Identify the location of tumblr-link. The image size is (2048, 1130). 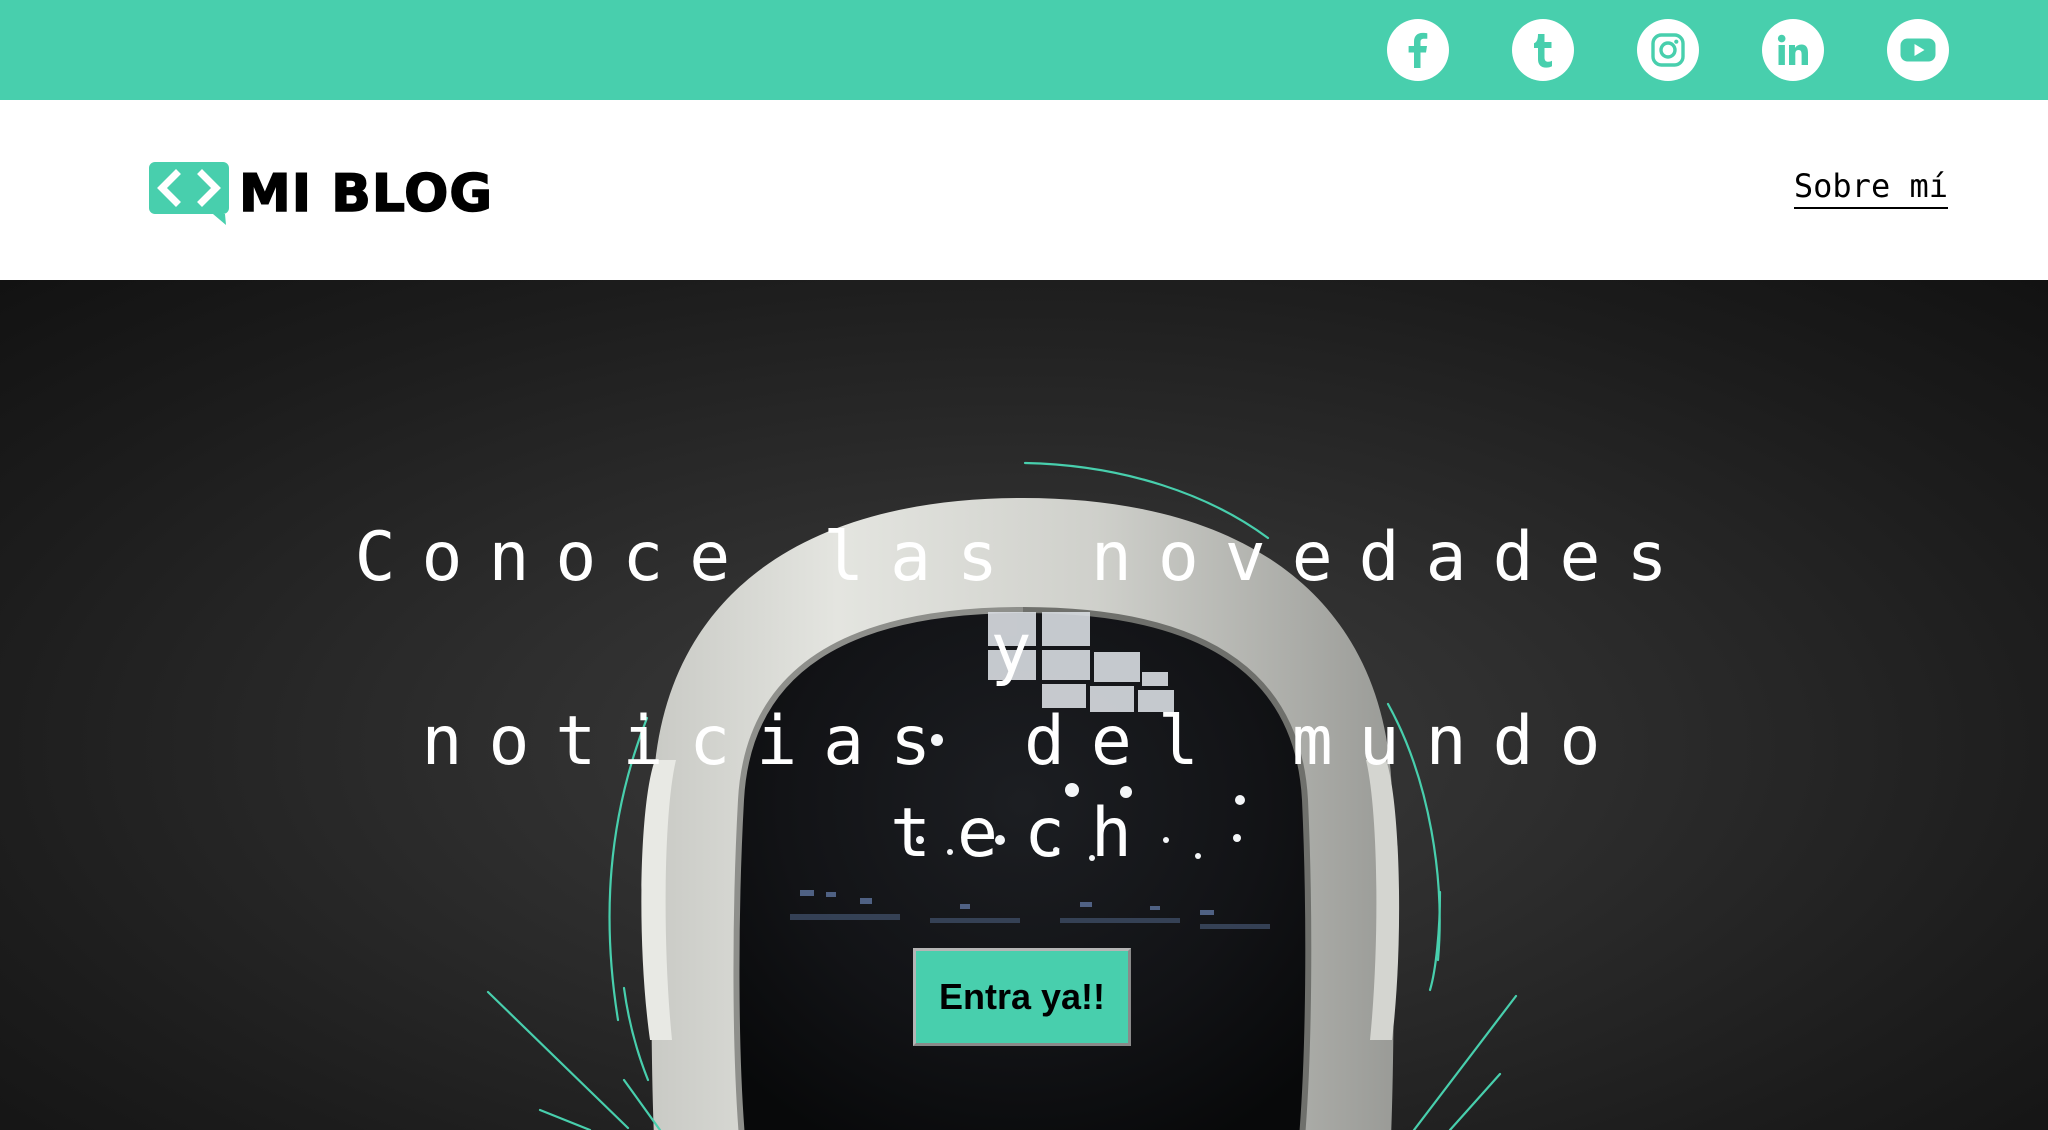
(1543, 50).